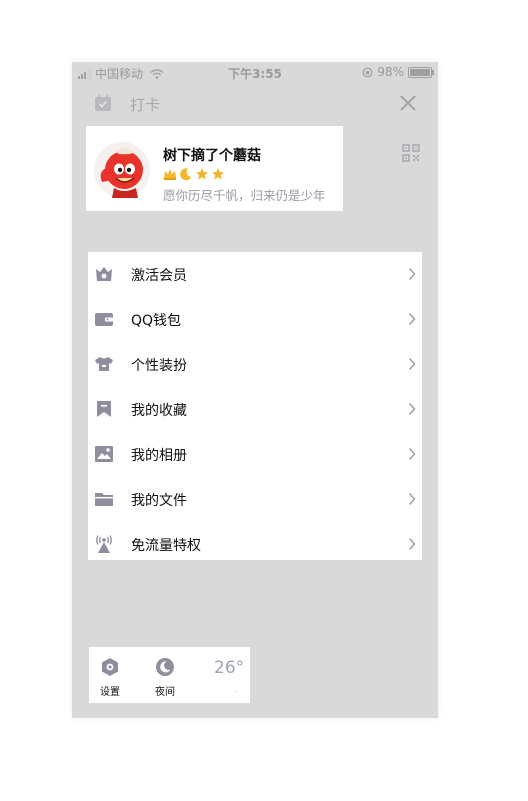 The height and width of the screenshot is (801, 528). I want to click on battery-icon, so click(421, 72).